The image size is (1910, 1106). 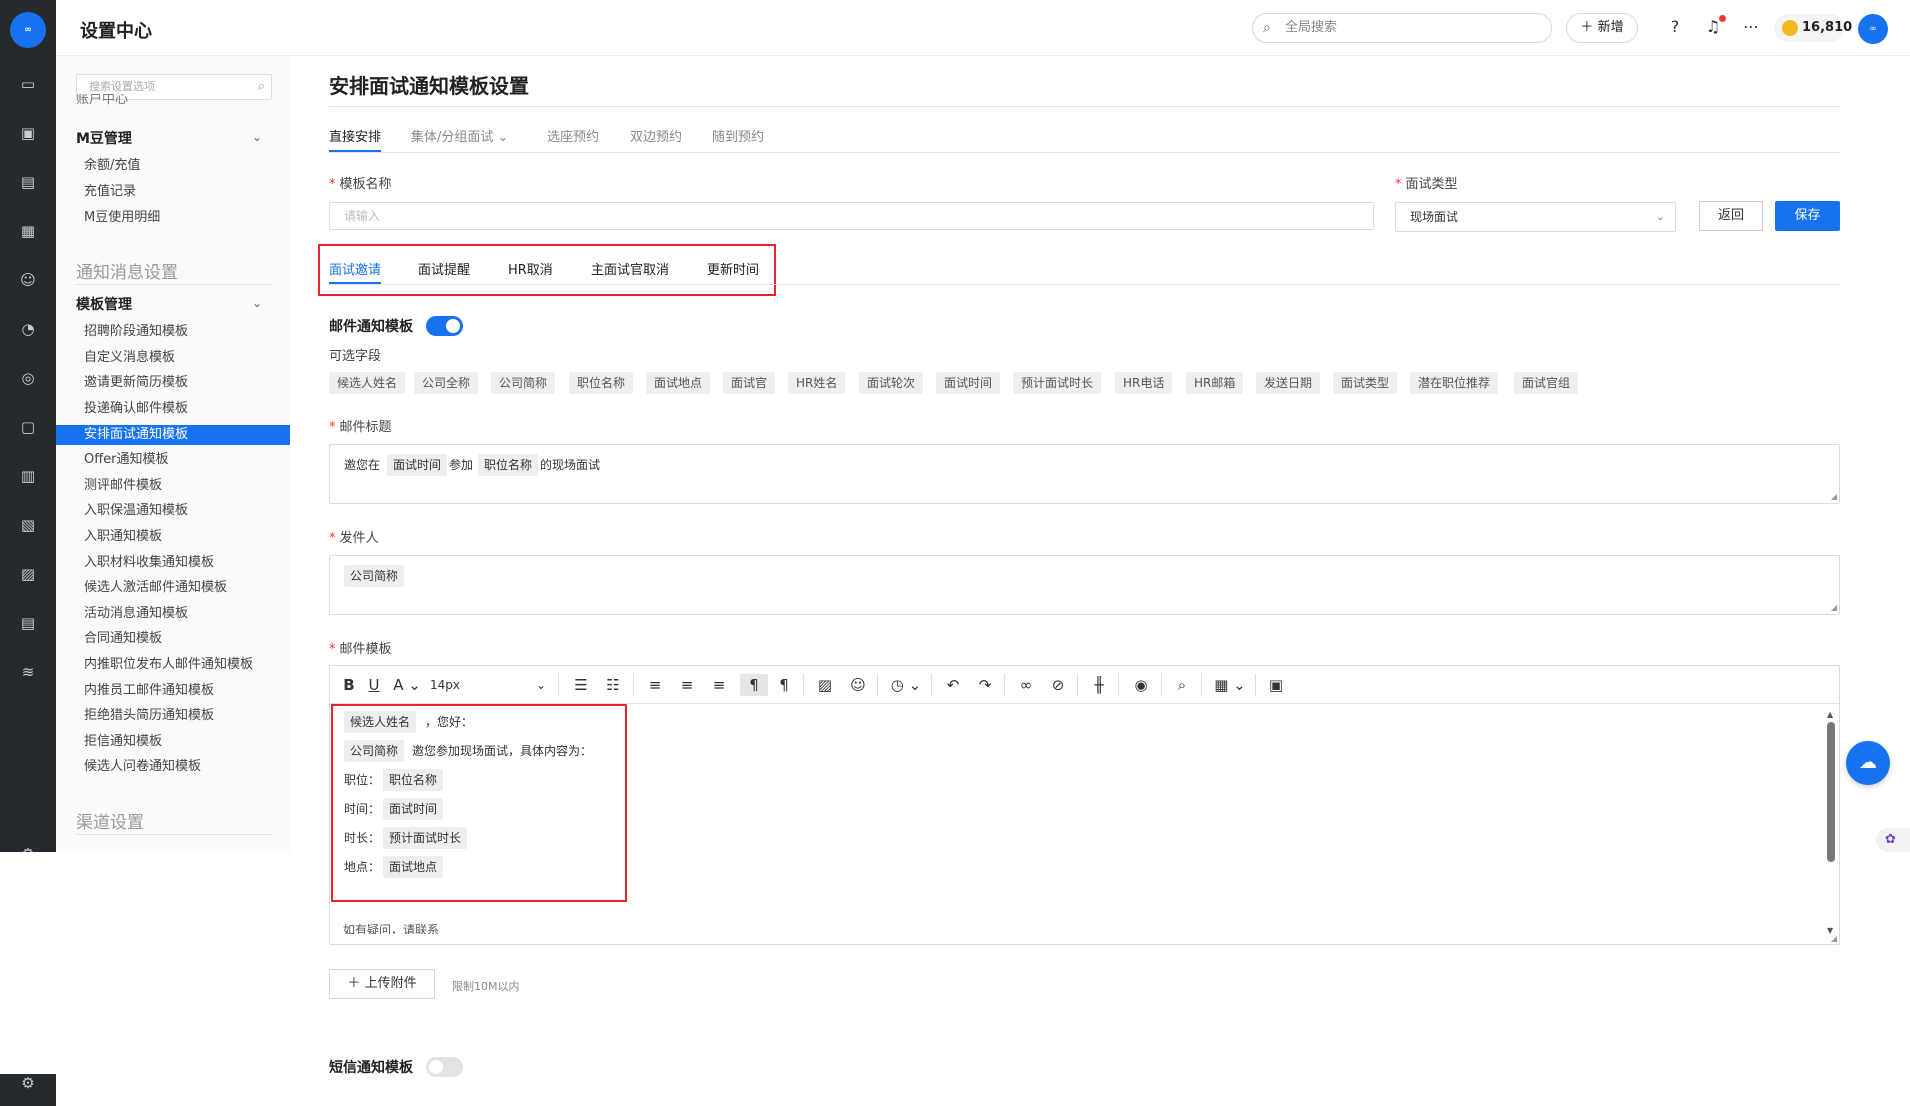 What do you see at coordinates (1230, 685) in the screenshot?
I see `table-icon: ▦ ⌄` at bounding box center [1230, 685].